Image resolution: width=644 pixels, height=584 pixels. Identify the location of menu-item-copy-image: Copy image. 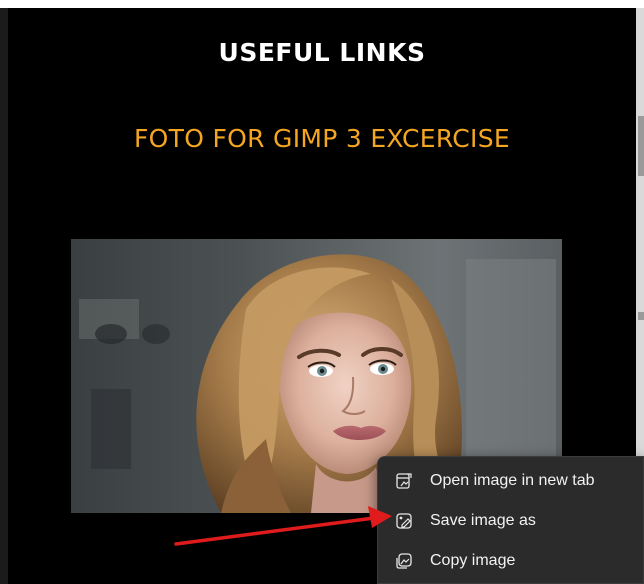
(510, 561).